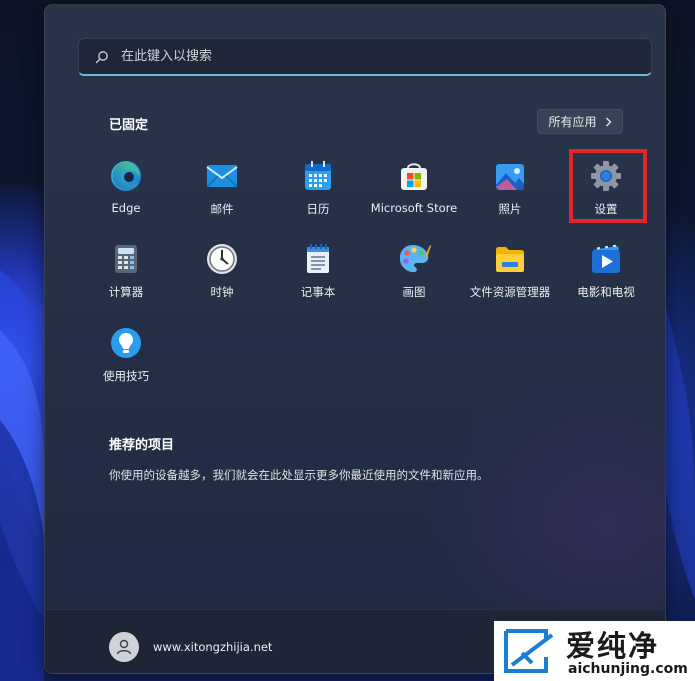 The image size is (695, 681). I want to click on app-calendar: 日历, so click(318, 191).